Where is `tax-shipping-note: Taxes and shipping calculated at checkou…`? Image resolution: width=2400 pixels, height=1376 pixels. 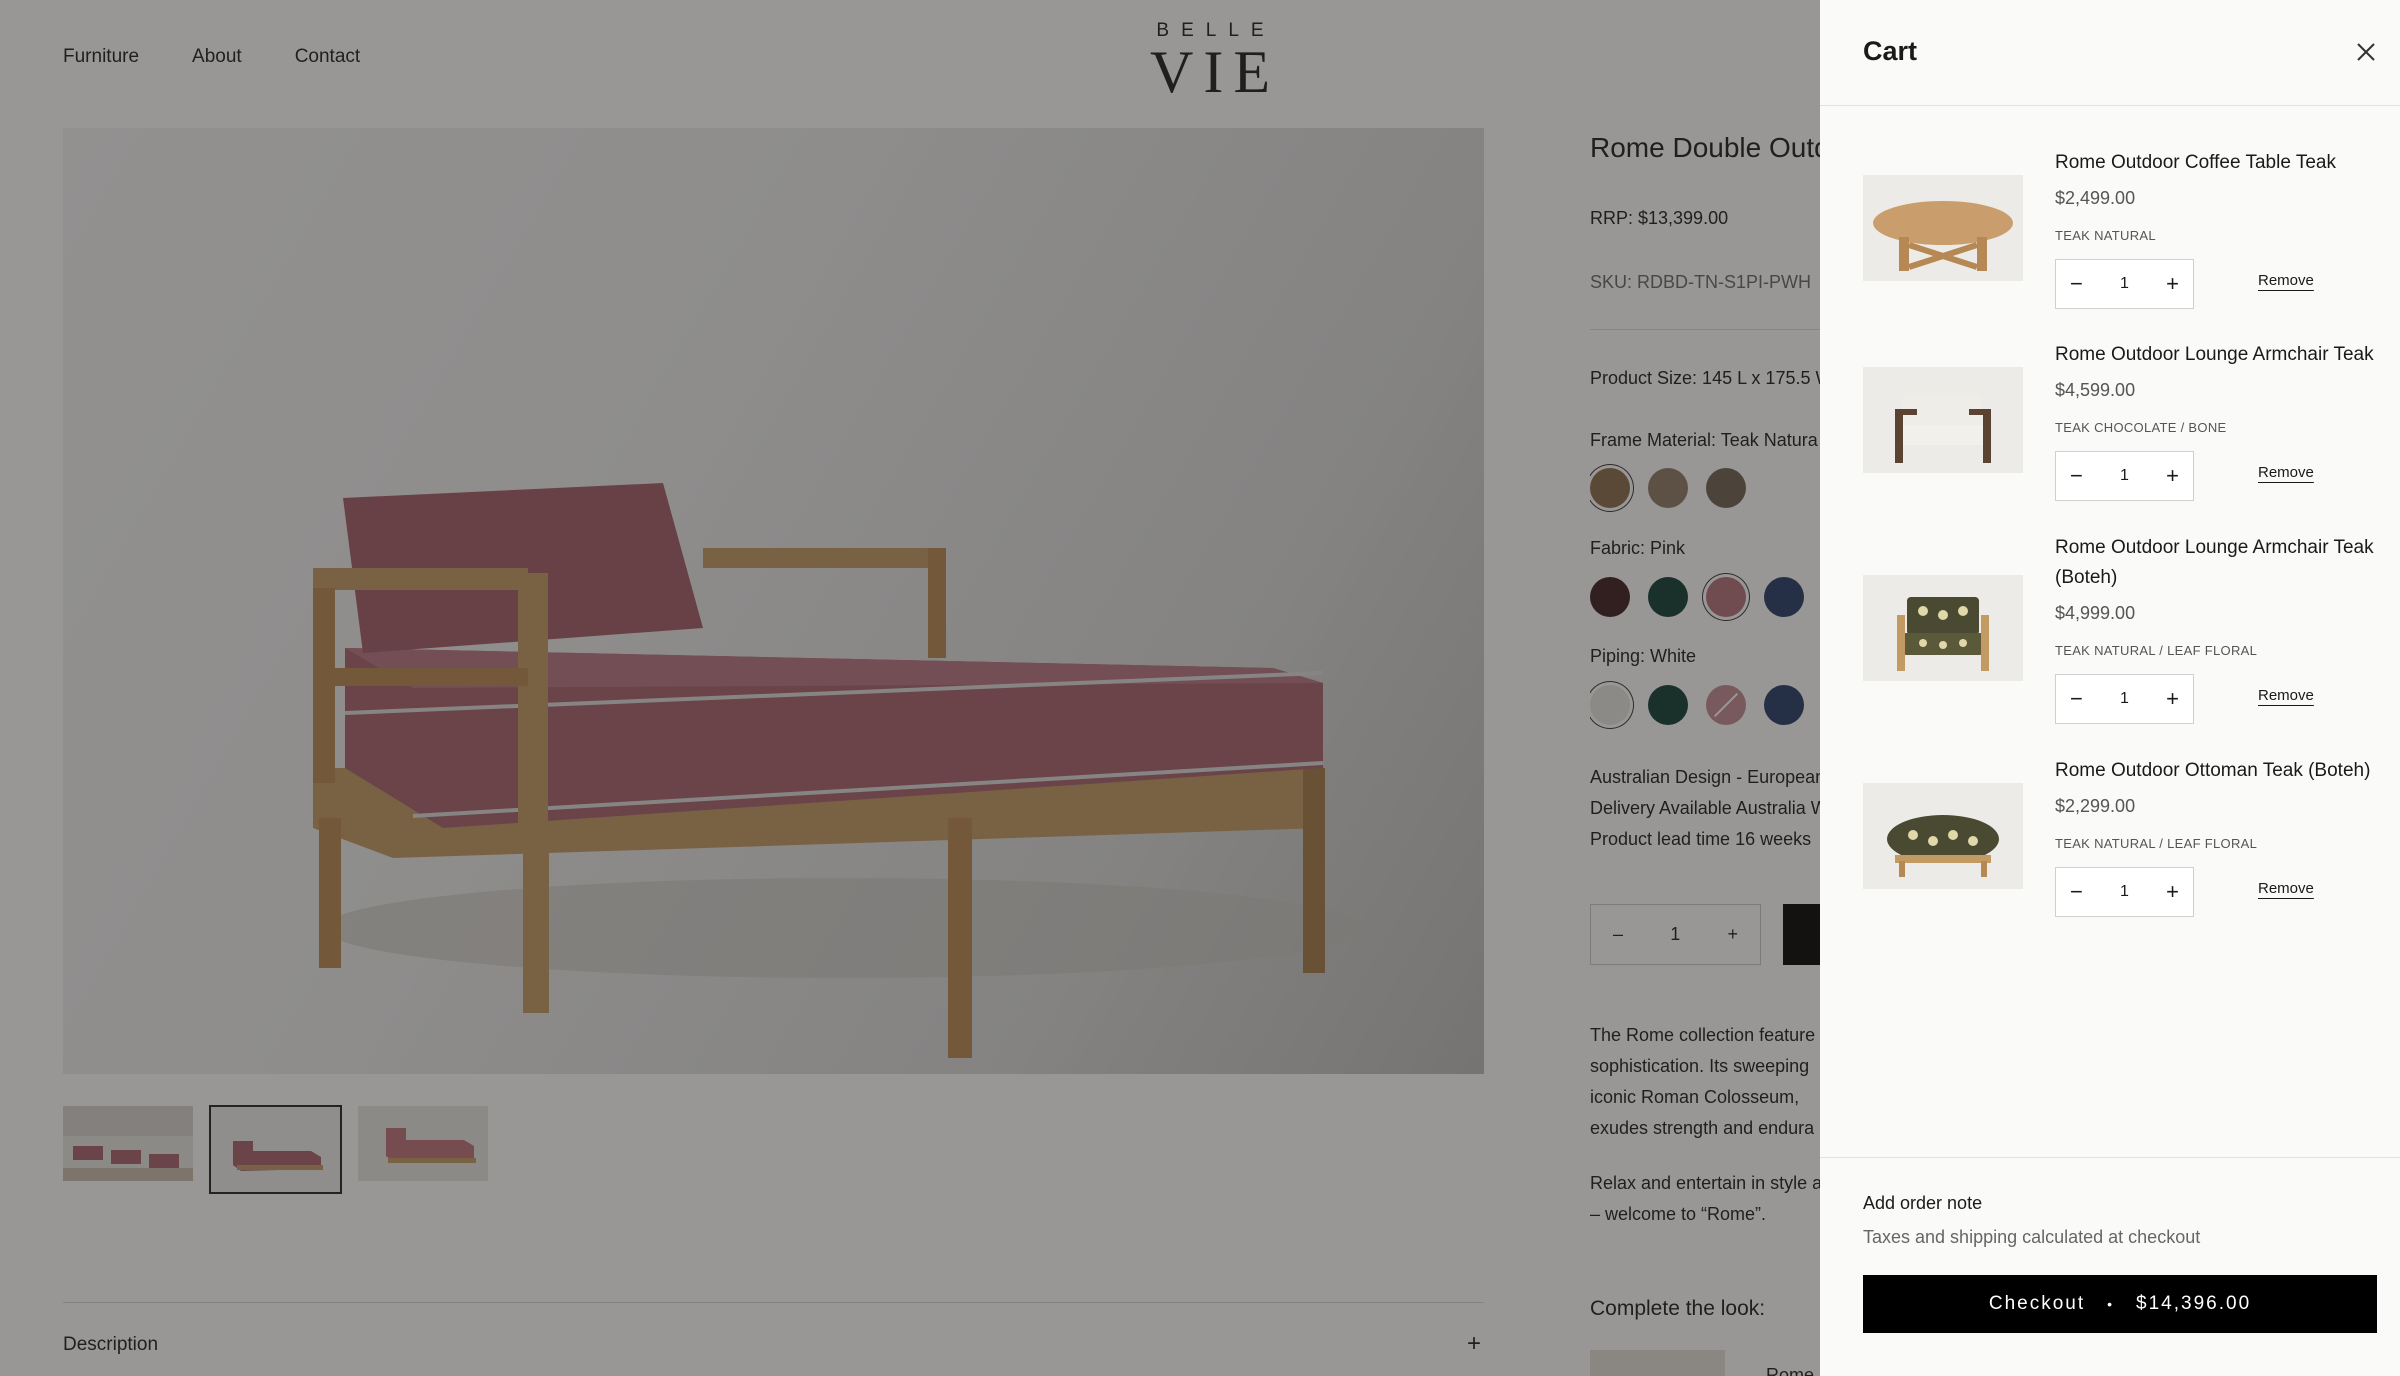
tax-shipping-note: Taxes and shipping calculated at checkou… is located at coordinates (2032, 1237).